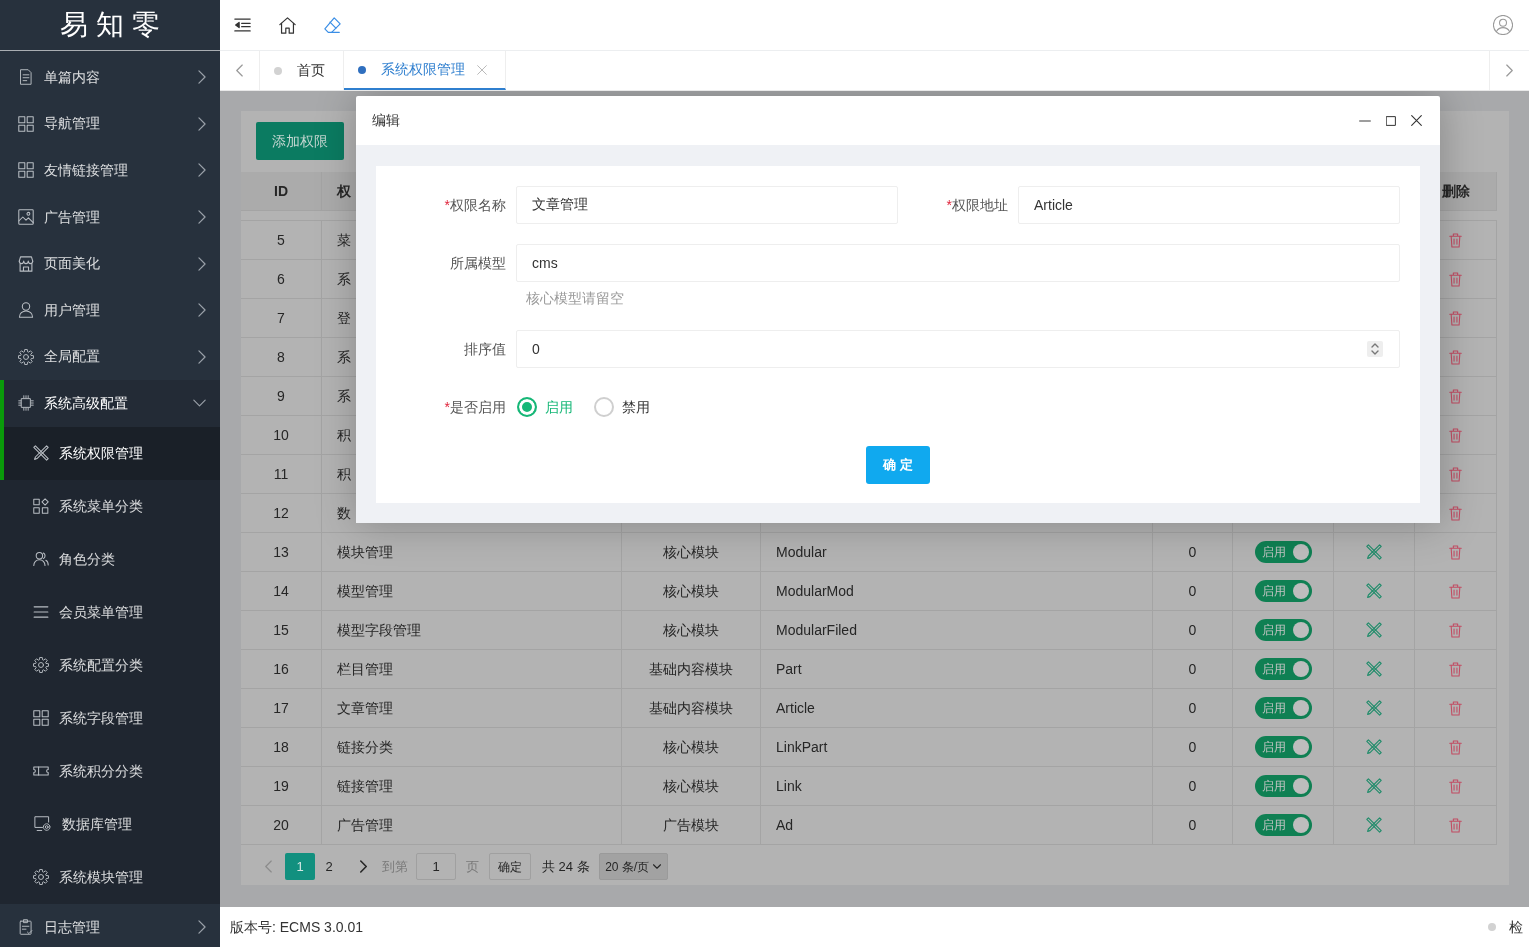 The height and width of the screenshot is (947, 1529). Describe the element at coordinates (110, 263) in the screenshot. I see `sidebar-item: 页面美化` at that location.